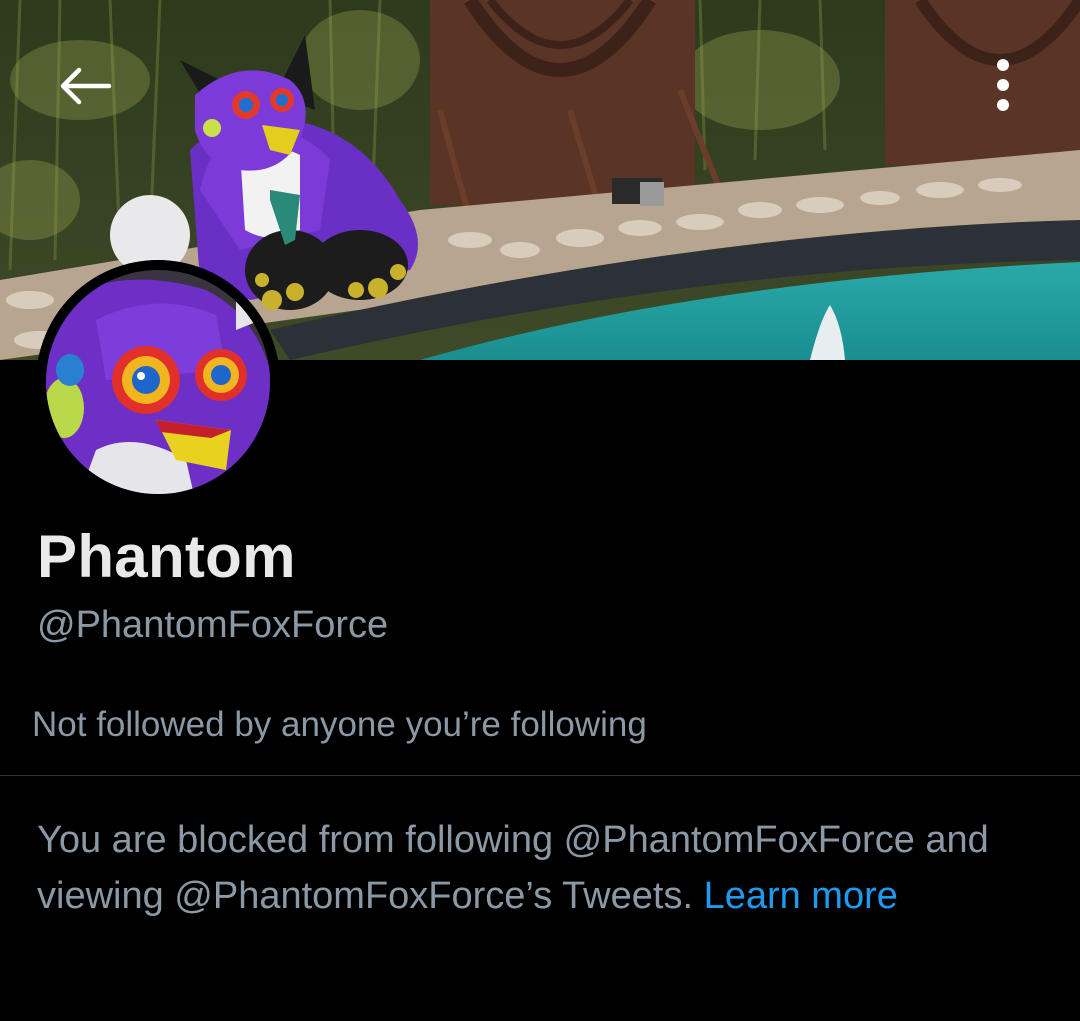 This screenshot has width=1080, height=1021. I want to click on profile-display-name: Phantom, so click(166, 556).